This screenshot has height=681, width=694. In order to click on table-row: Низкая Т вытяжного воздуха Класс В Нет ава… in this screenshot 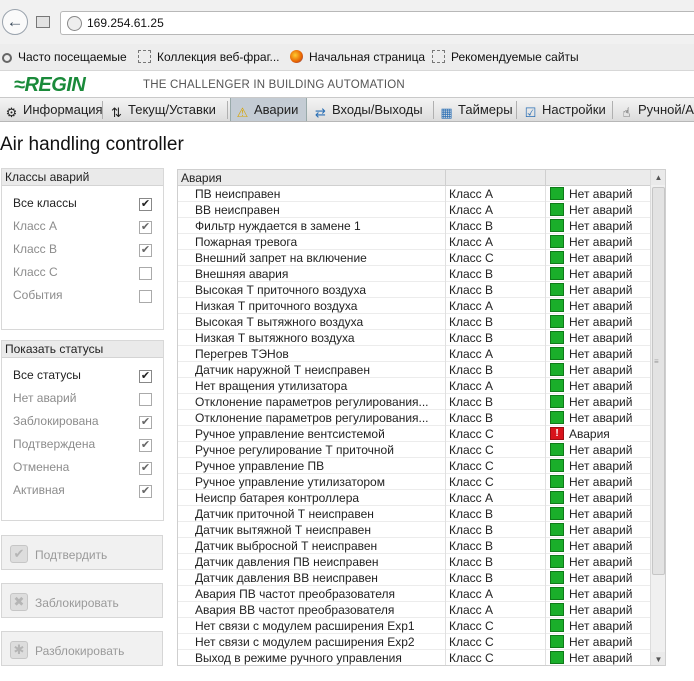, I will do `click(414, 338)`.